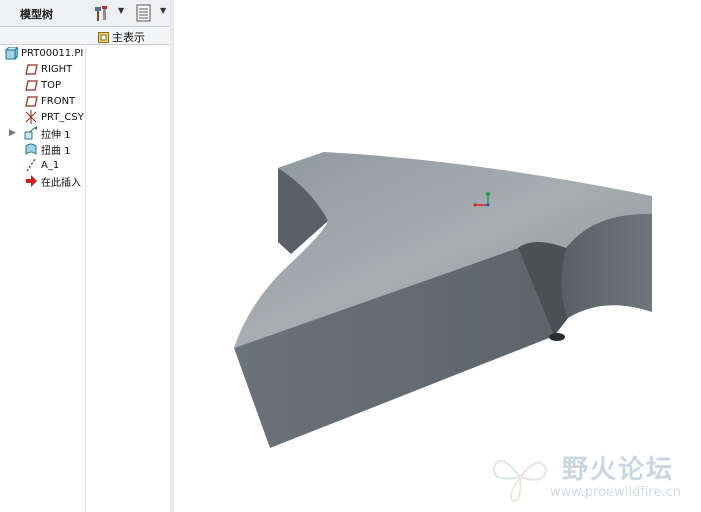 This screenshot has height=512, width=701. What do you see at coordinates (85, 36) in the screenshot?
I see `column-header: 主表示` at bounding box center [85, 36].